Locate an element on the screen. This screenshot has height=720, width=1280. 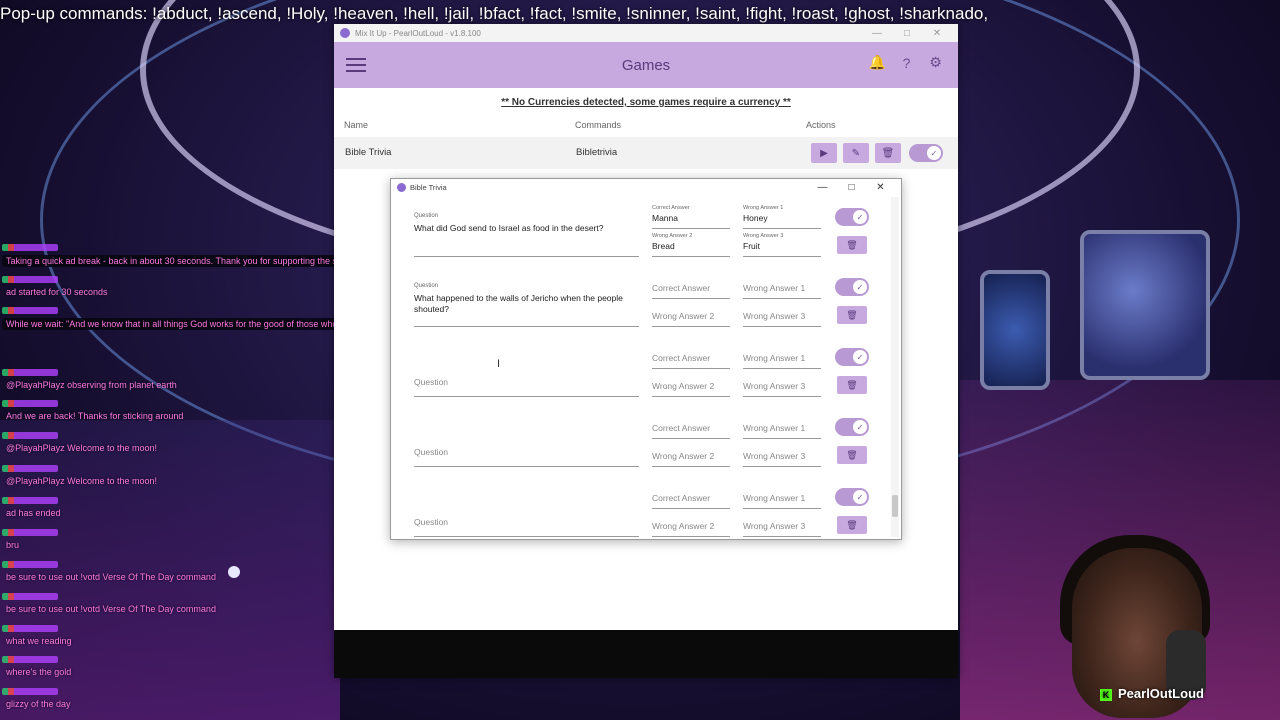
hamburger-menu-icon is located at coordinates (356, 65).